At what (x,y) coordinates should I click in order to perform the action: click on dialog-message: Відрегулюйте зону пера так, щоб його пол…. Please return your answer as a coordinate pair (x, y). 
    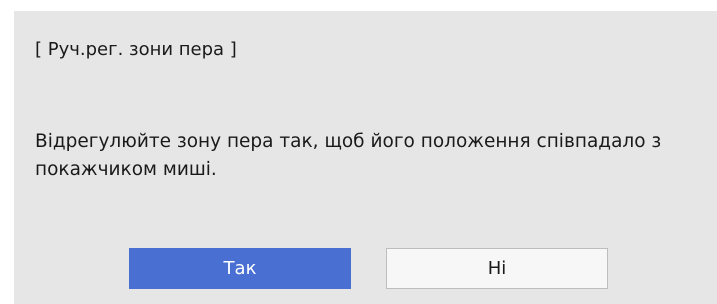
    Looking at the image, I should click on (348, 155).